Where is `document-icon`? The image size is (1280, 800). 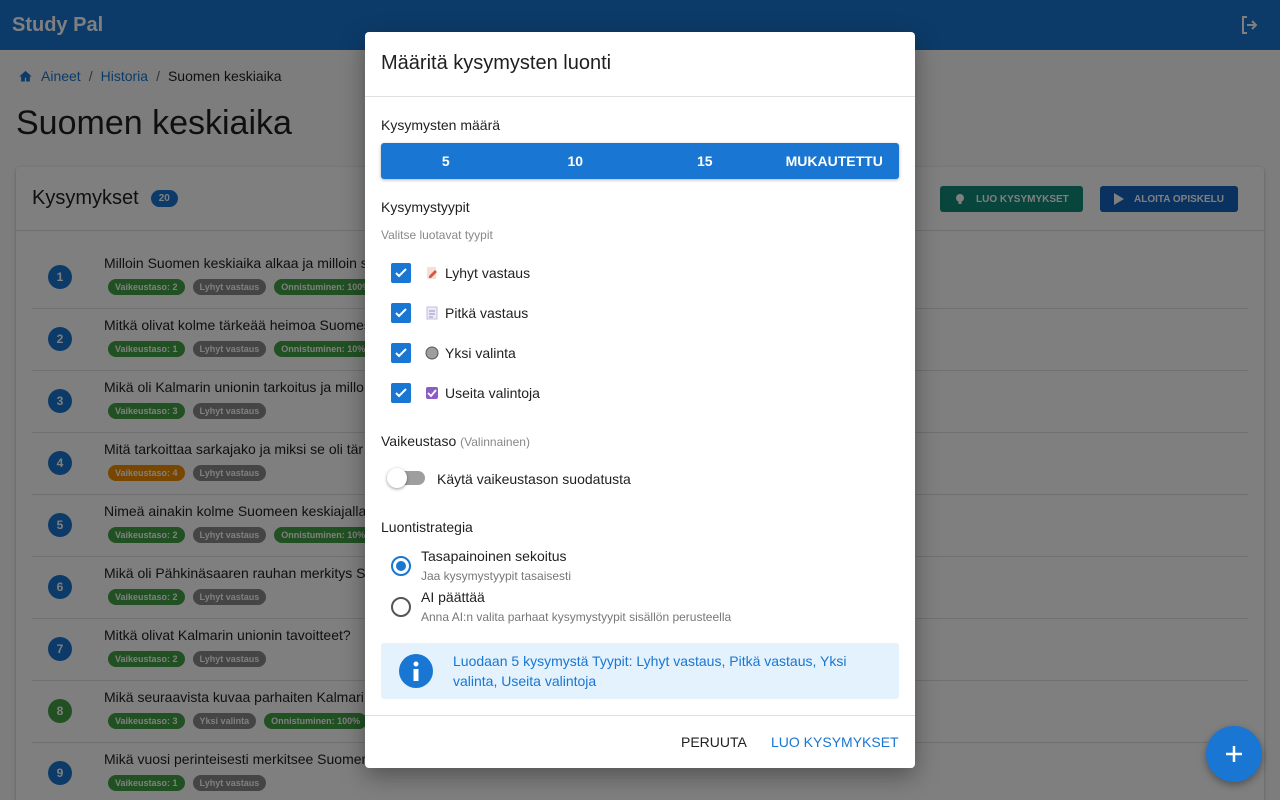 document-icon is located at coordinates (432, 313).